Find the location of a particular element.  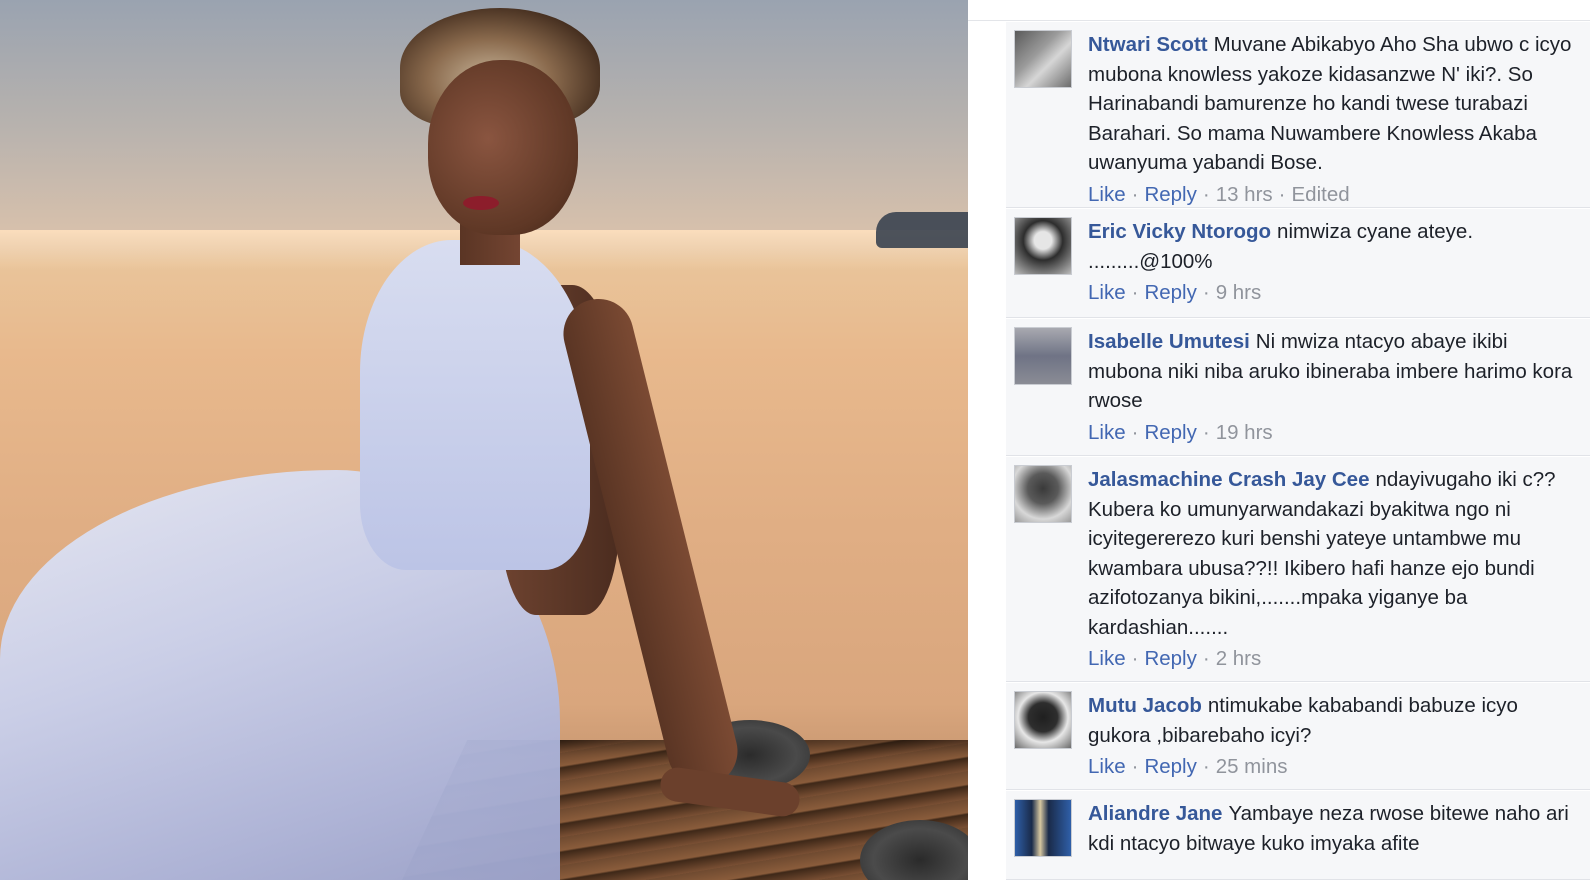

comment-author-link: Ntwari Scott is located at coordinates (1148, 44).